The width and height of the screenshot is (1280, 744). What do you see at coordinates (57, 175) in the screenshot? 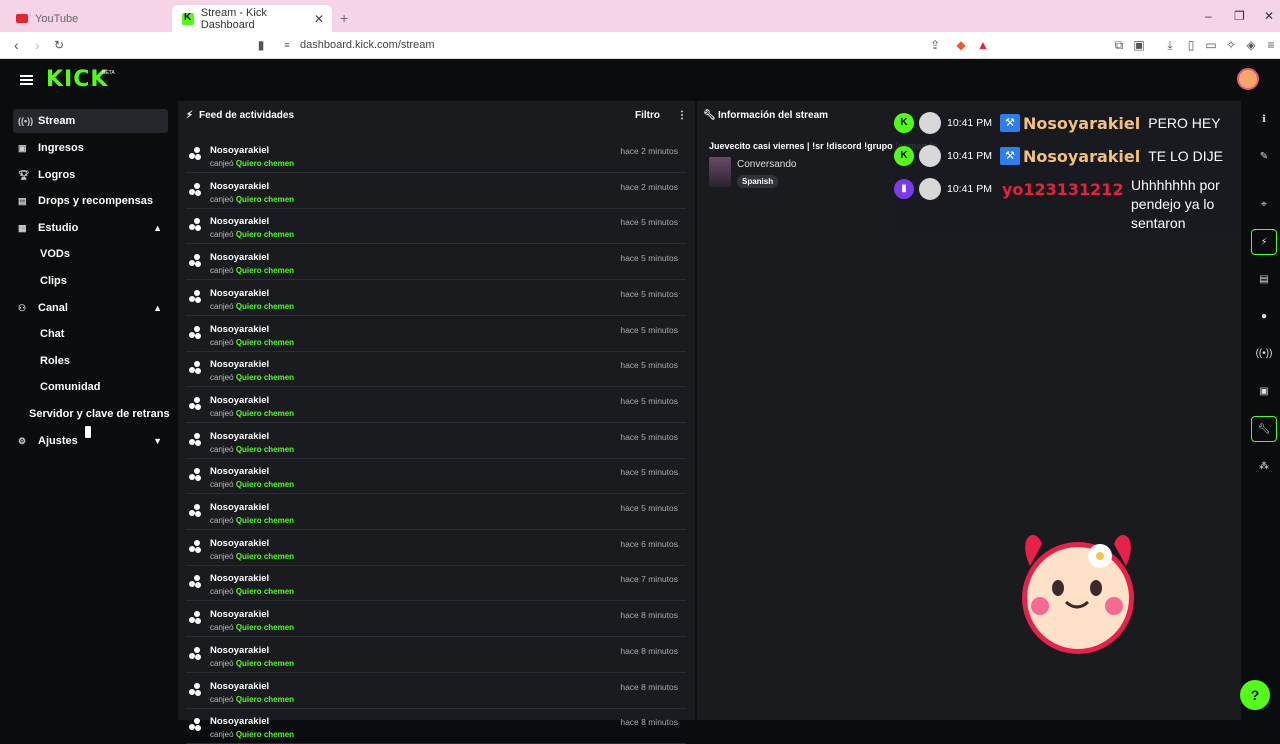
I see `sidebar-item-label: Logros` at bounding box center [57, 175].